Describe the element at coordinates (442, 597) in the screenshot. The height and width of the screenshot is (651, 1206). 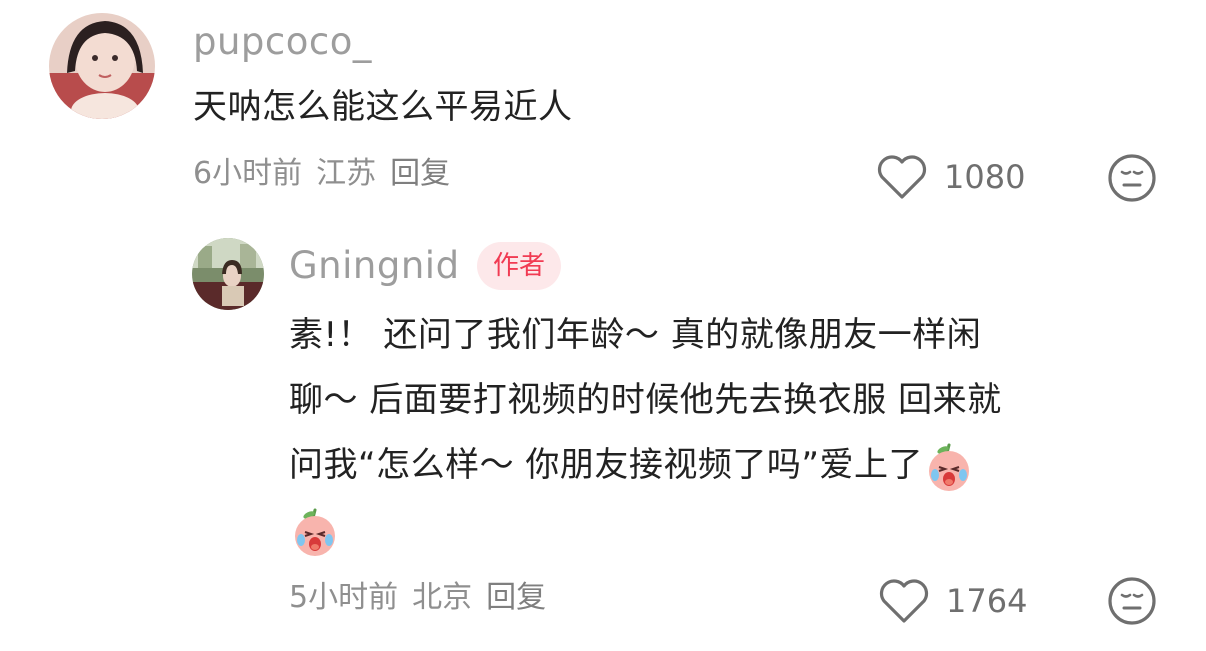
I see `reply-location: 北京` at that location.